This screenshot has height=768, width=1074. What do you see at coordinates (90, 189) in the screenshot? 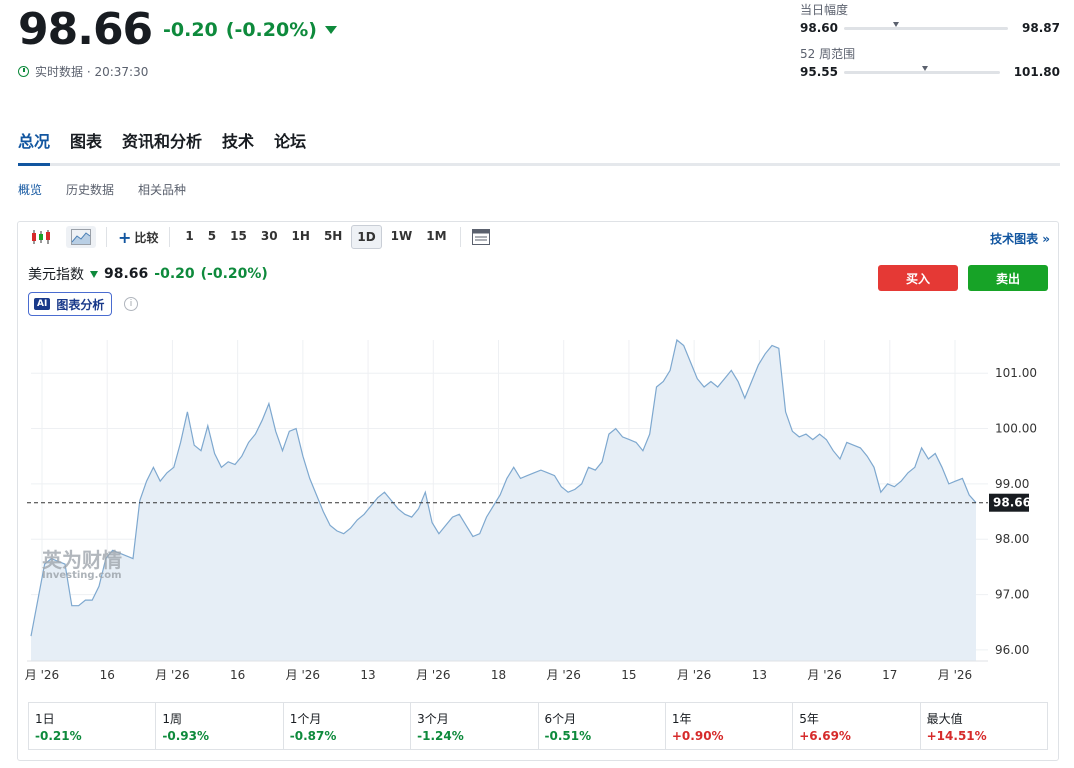
I see `subtab-history: 历史数据` at bounding box center [90, 189].